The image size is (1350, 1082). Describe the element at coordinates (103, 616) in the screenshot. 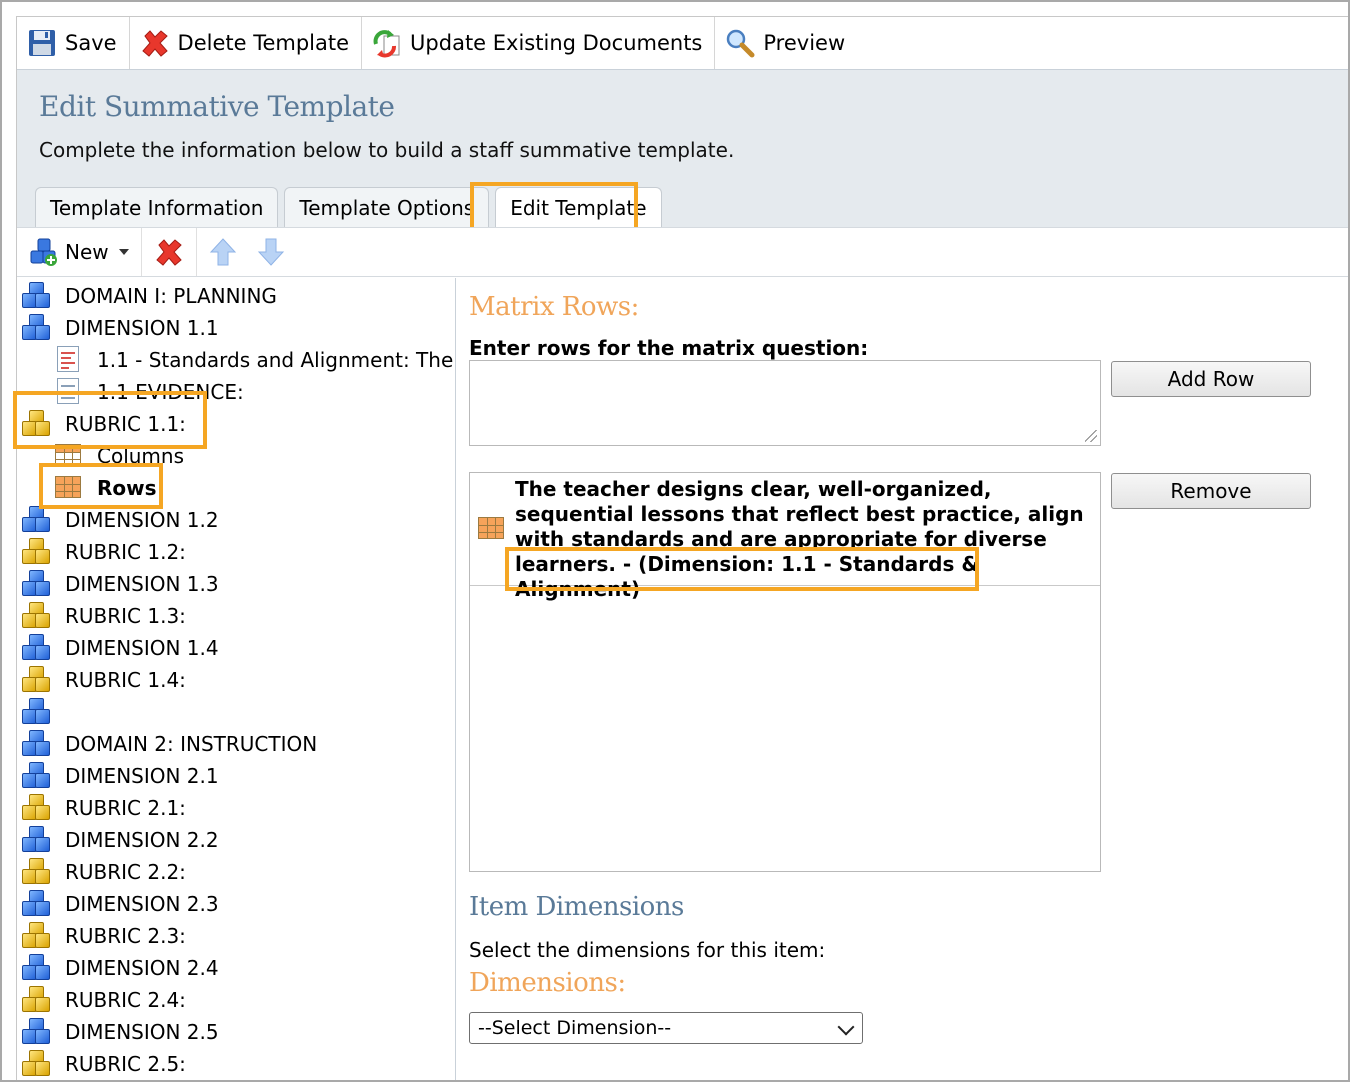

I see `tree-node: RUBRIC 1.3:` at that location.